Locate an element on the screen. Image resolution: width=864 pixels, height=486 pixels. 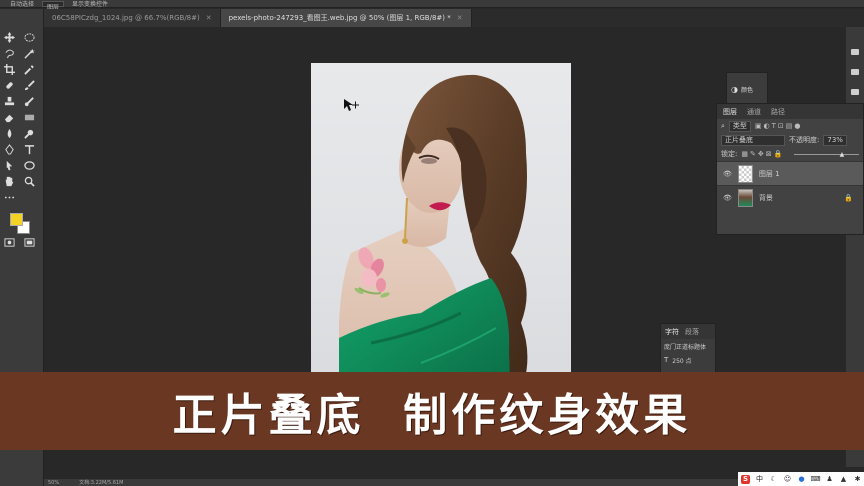
keyboard-icon: ⌨ is located at coordinates (815, 479).